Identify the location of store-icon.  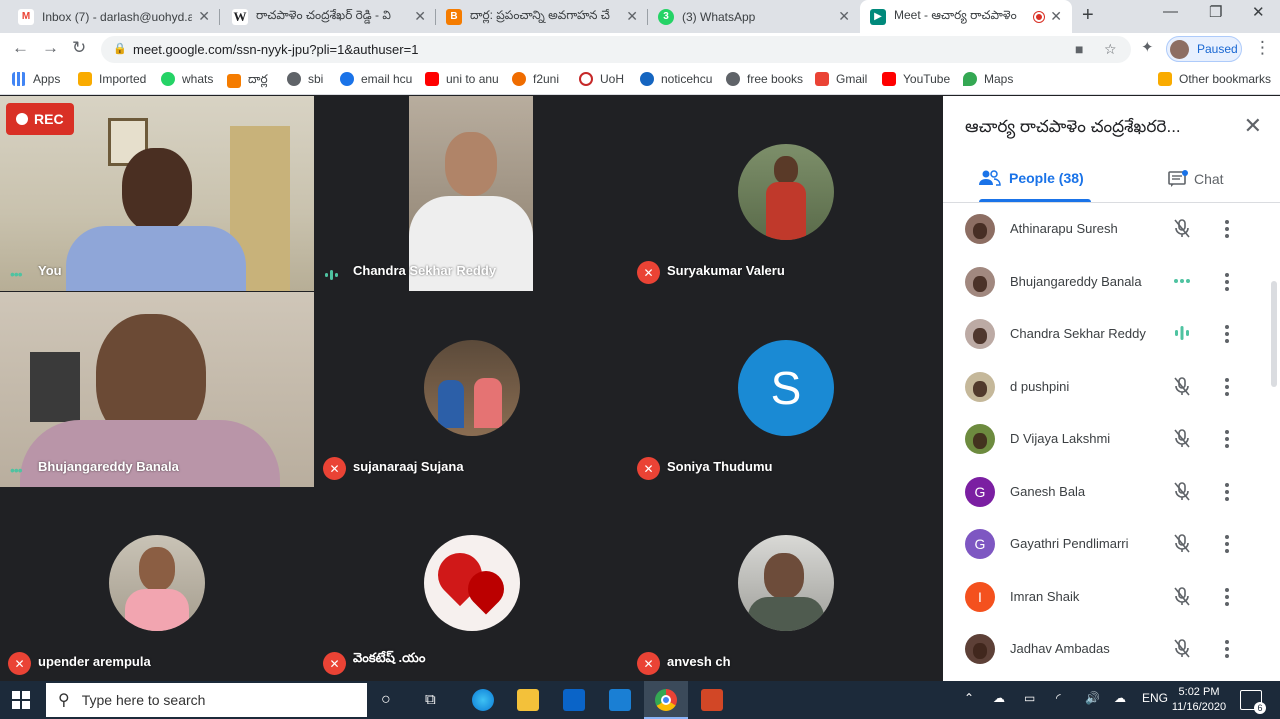
(574, 700).